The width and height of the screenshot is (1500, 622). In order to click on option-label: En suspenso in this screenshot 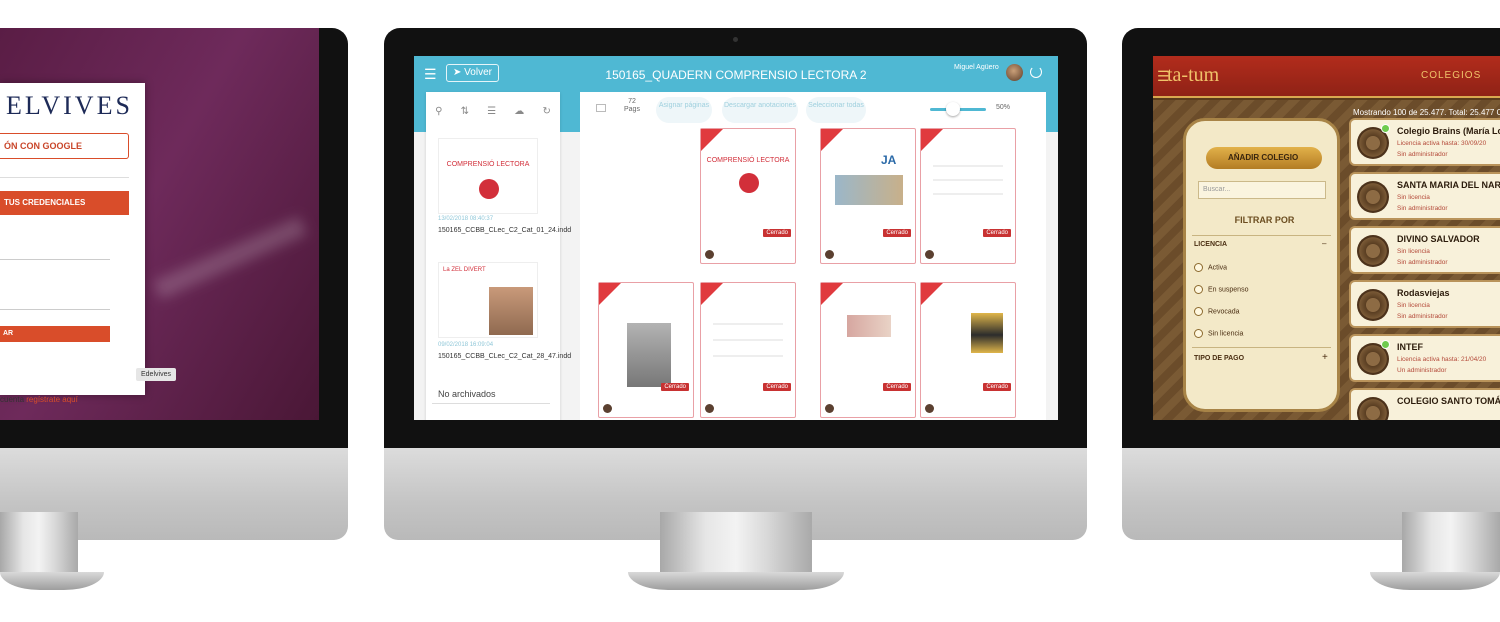, I will do `click(1228, 290)`.